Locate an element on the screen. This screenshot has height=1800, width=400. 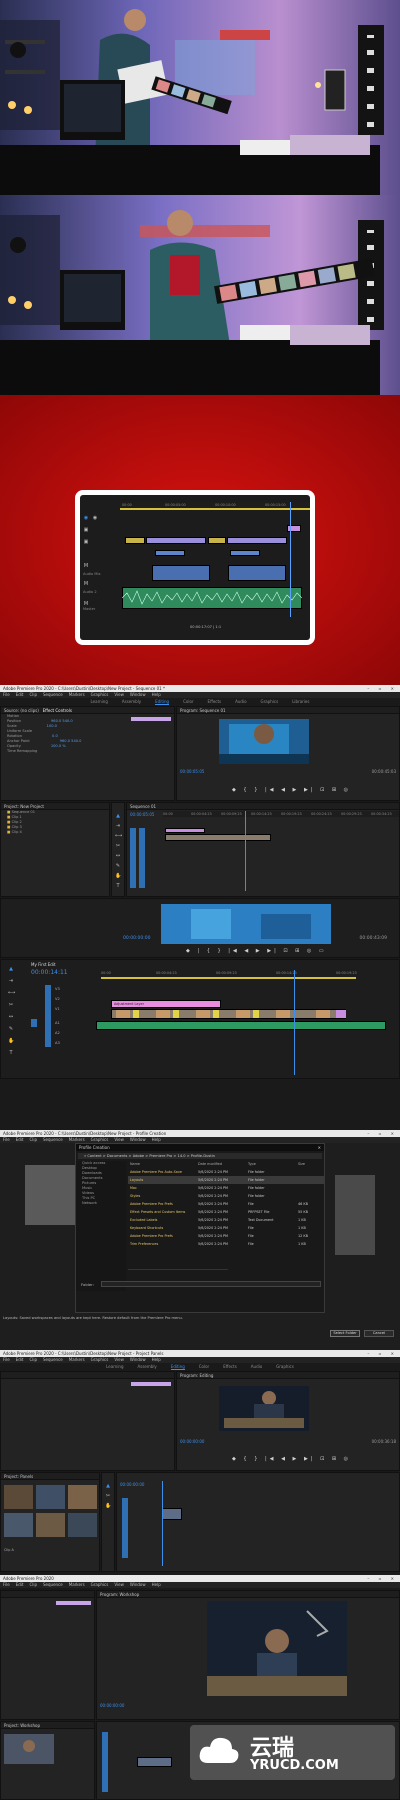
type-icon: T is located at coordinates (118, 886).